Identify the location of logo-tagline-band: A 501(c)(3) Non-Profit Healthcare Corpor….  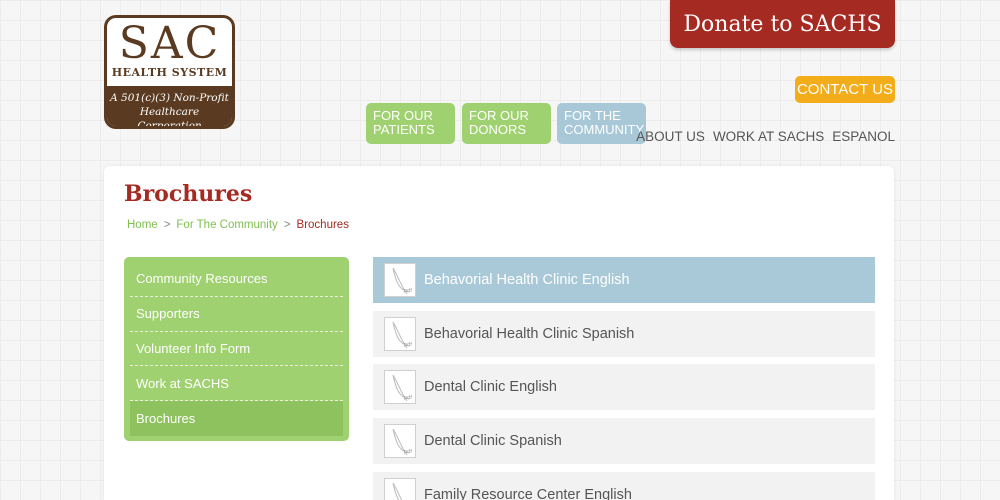
(169, 106).